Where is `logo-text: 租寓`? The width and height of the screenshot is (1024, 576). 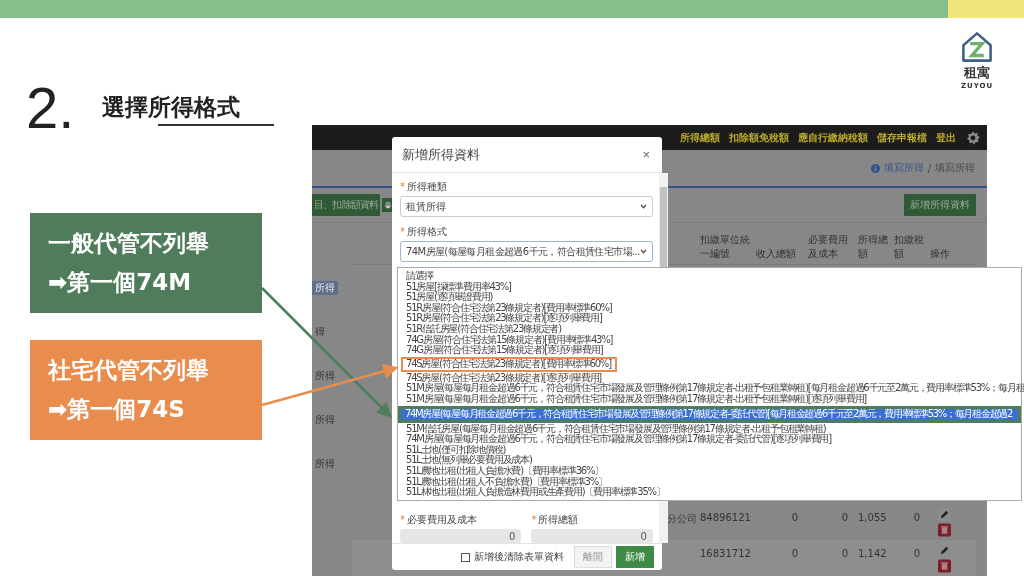 logo-text: 租寓 is located at coordinates (977, 73).